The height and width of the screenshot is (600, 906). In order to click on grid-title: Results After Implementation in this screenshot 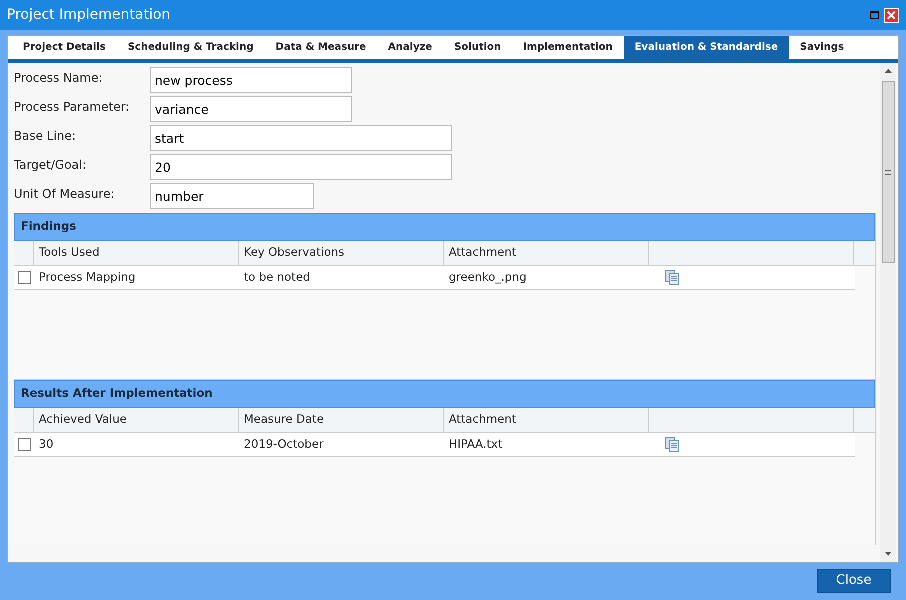, I will do `click(444, 394)`.